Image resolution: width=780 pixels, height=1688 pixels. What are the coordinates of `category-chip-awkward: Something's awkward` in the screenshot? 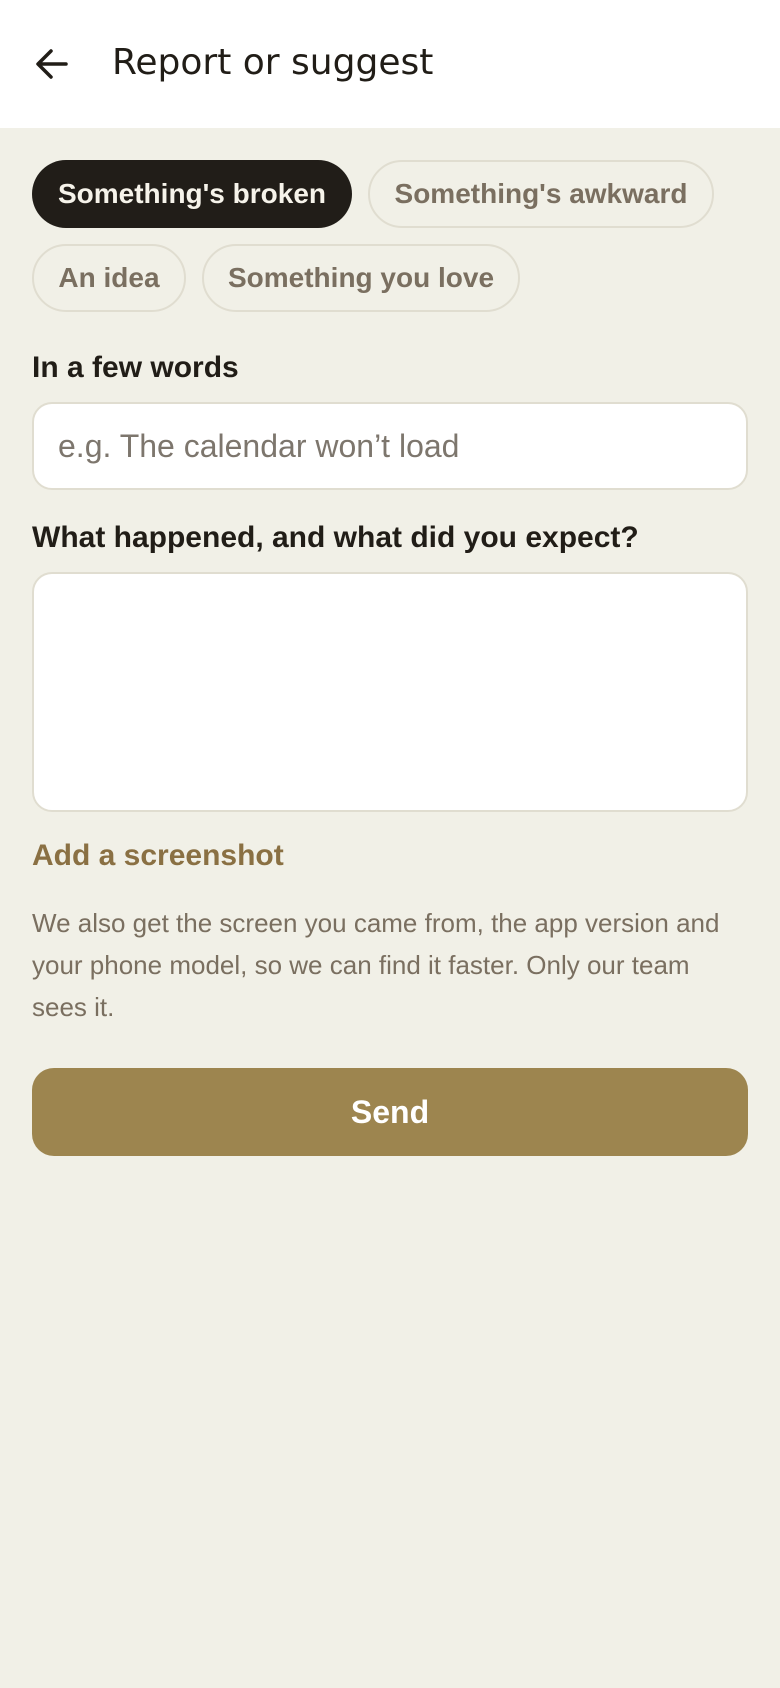 It's located at (541, 194).